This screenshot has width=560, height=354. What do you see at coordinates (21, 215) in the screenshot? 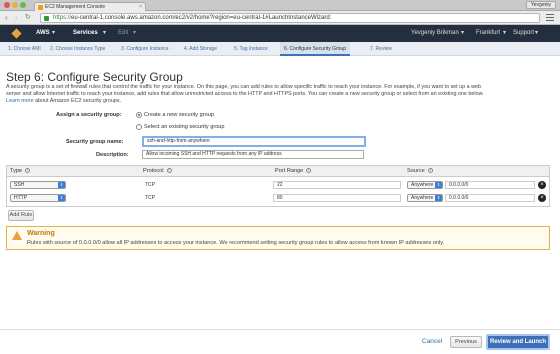
I see `add-rule-button: Add Rule` at bounding box center [21, 215].